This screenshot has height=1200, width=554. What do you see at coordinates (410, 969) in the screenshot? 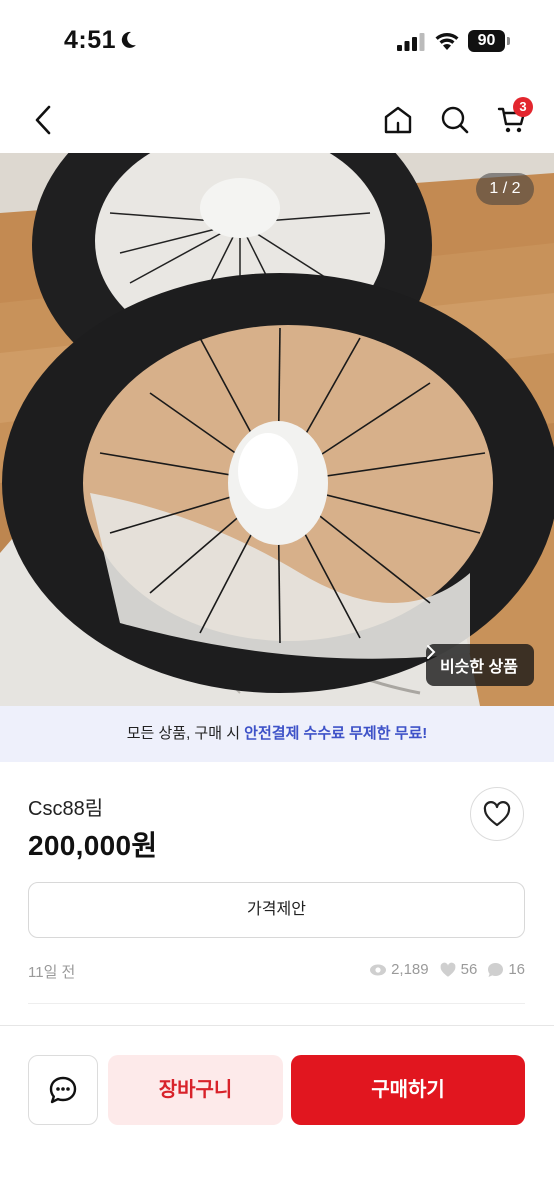
I see `views-count: 2,189` at bounding box center [410, 969].